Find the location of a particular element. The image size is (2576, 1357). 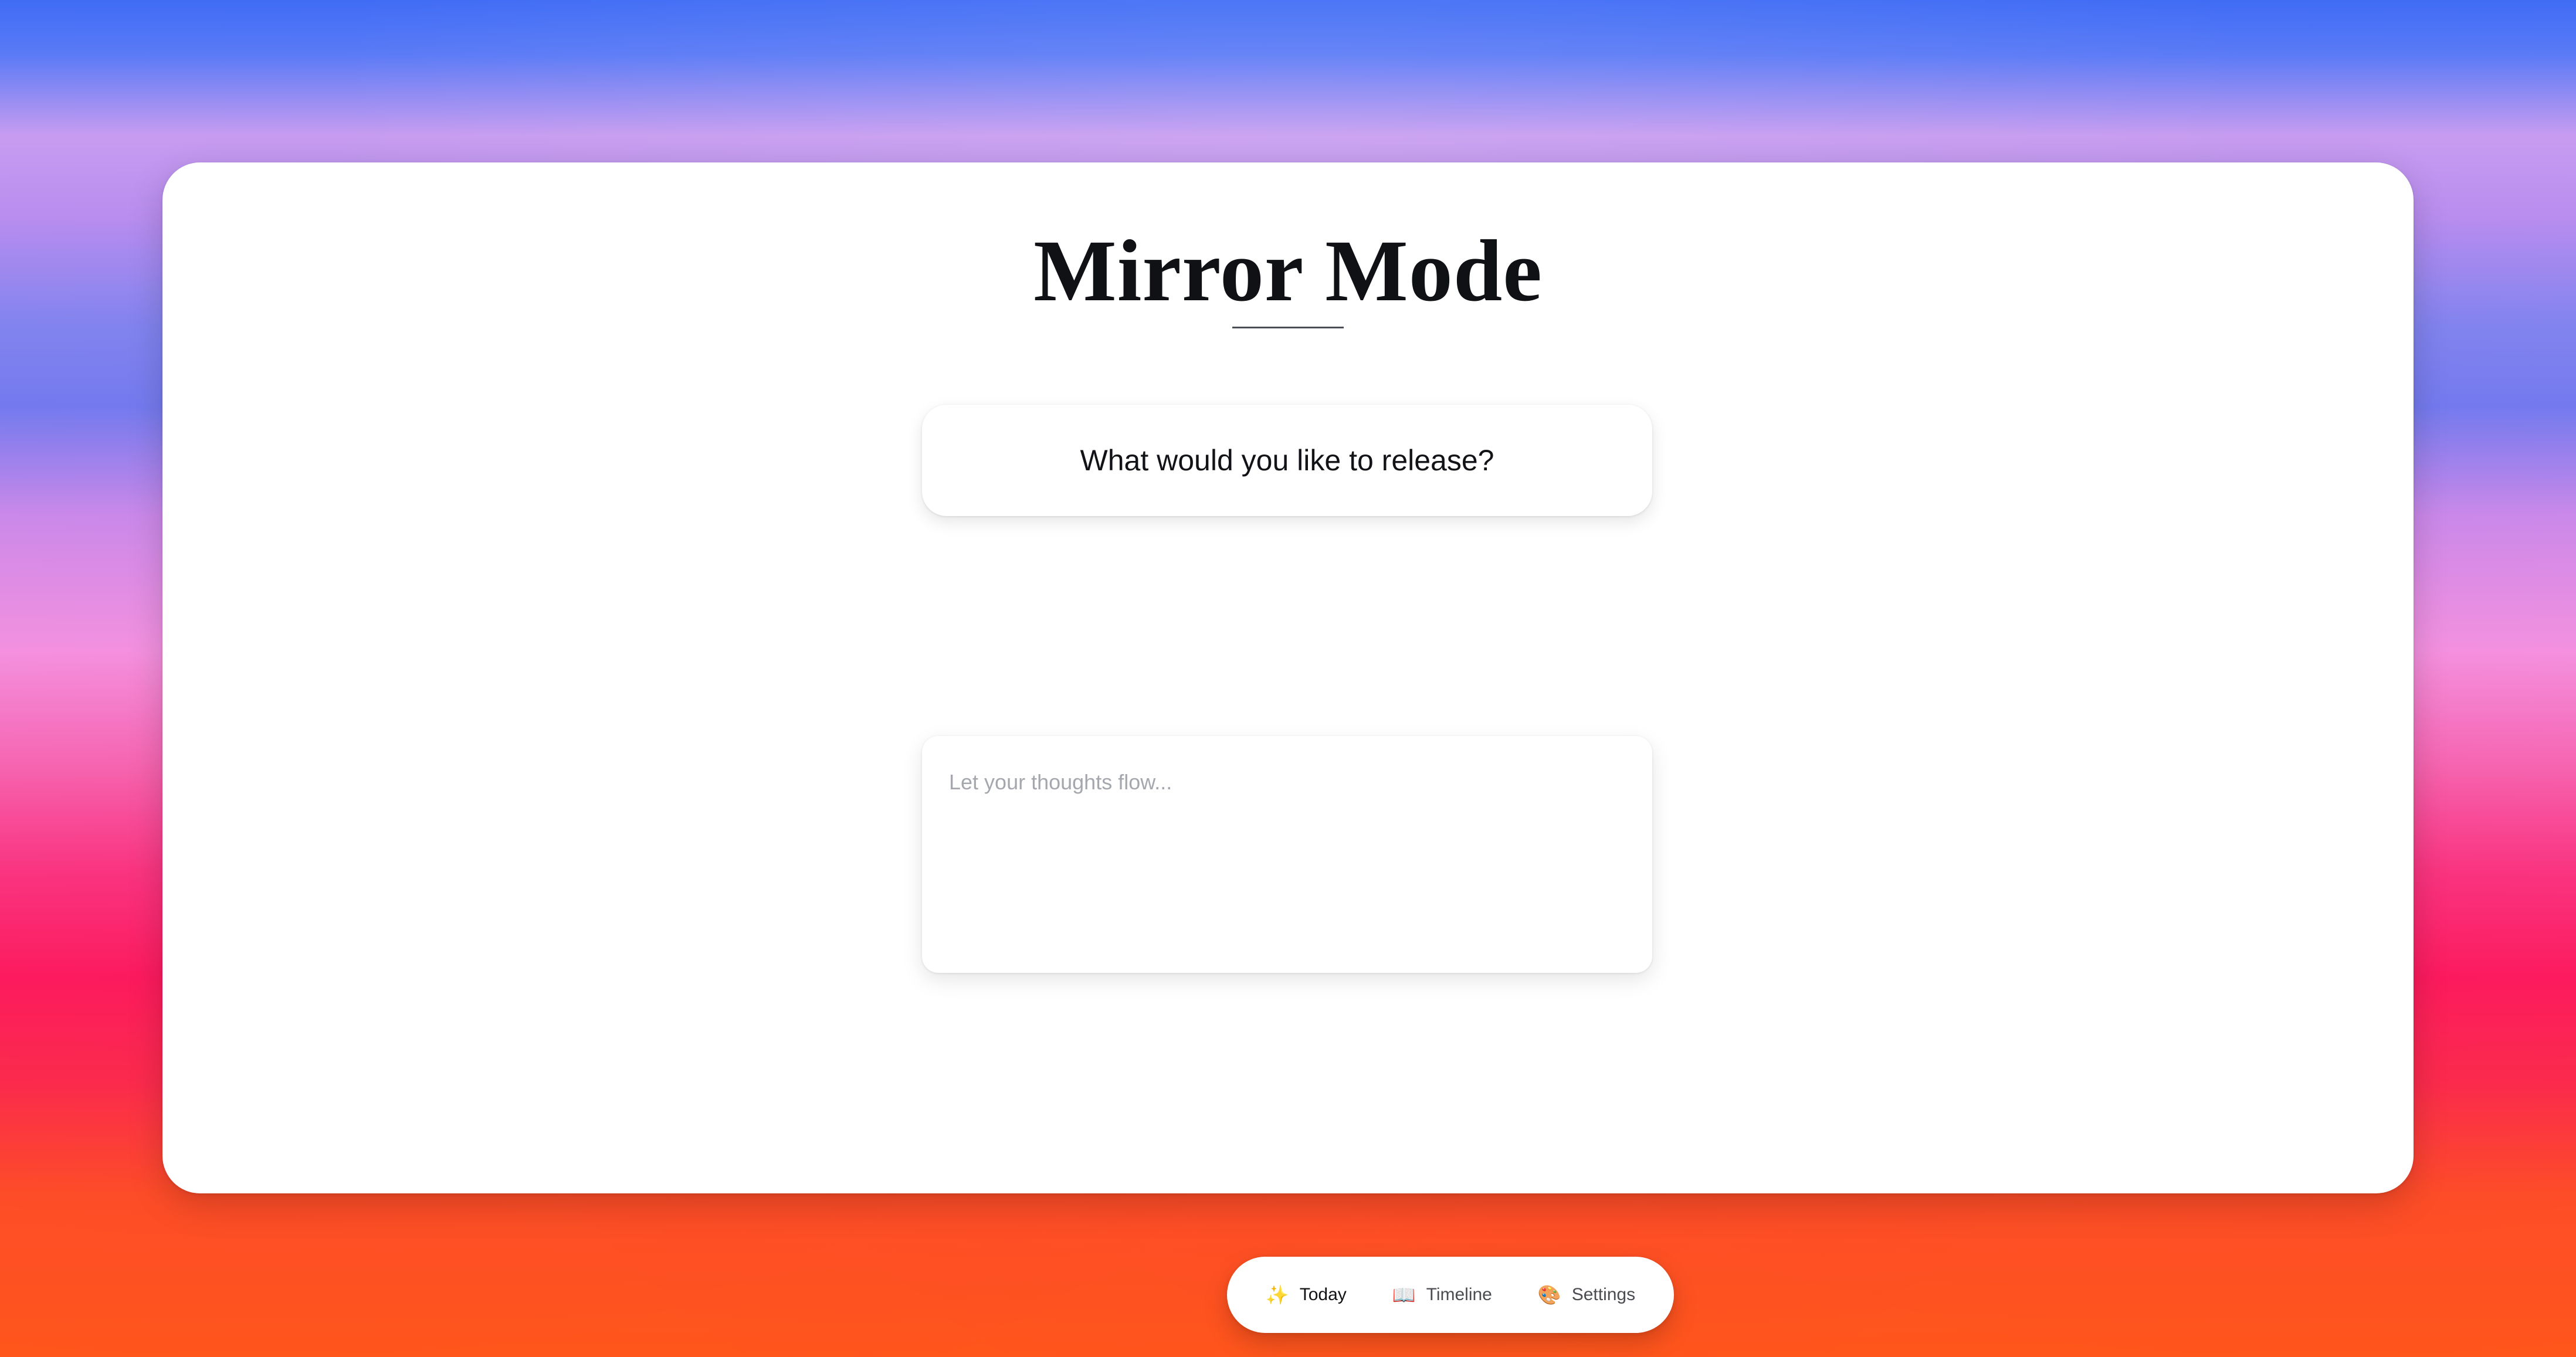

bottom-nav: ✨ Today 📖 Timeline 🎨 Settings is located at coordinates (1451, 1295).